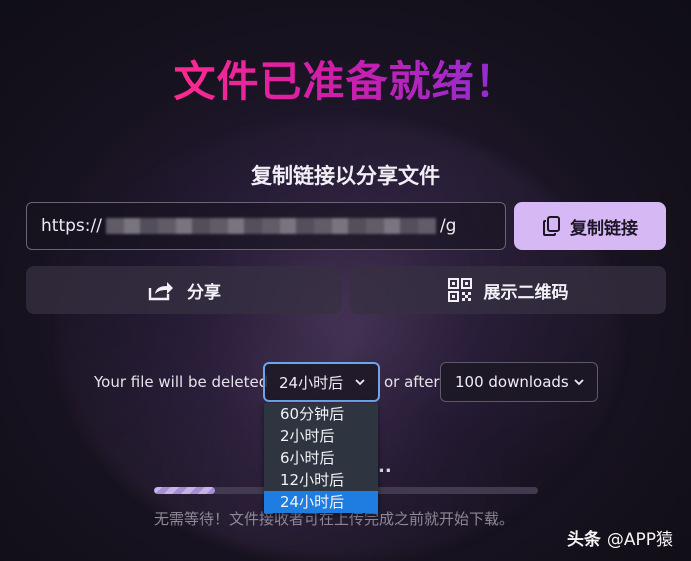  I want to click on time-option: 6小时后, so click(321, 458).